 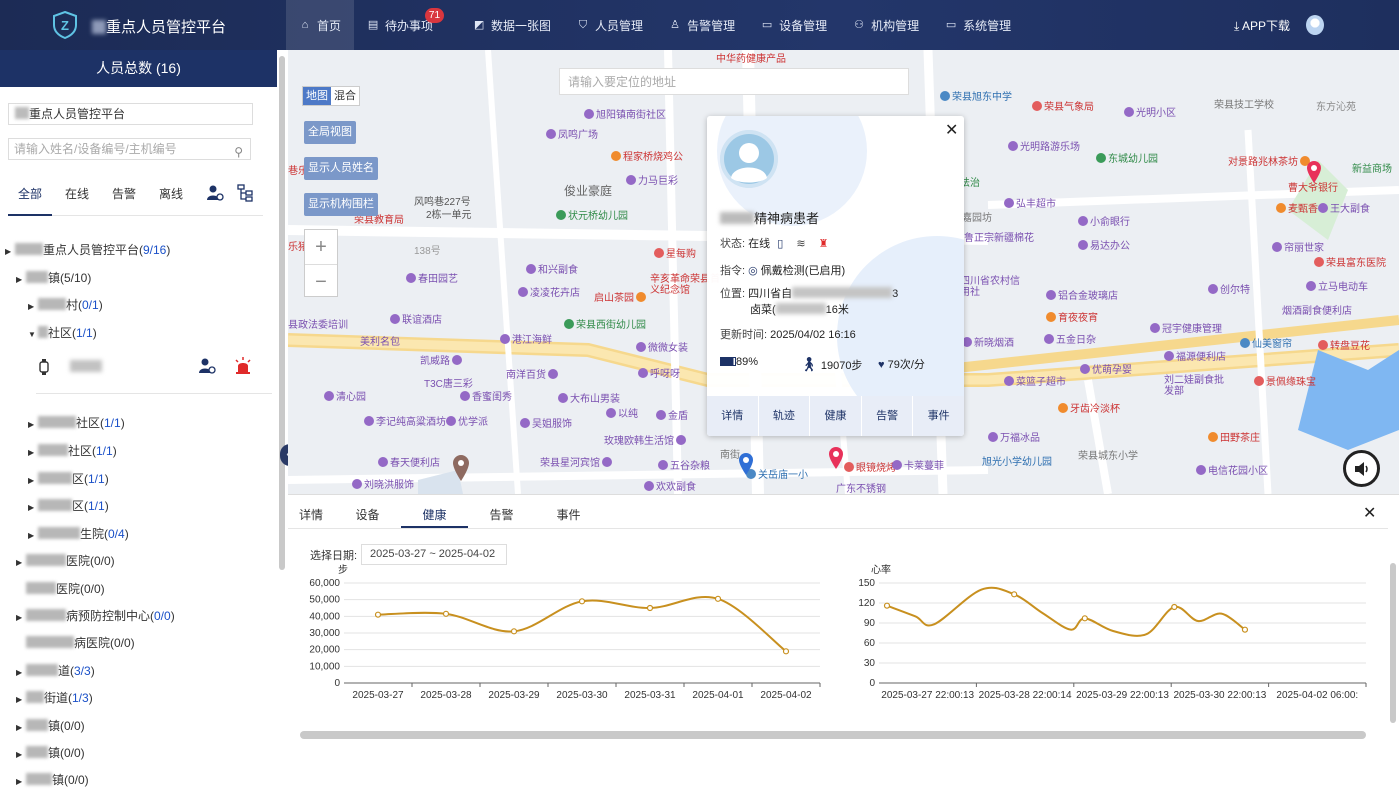 What do you see at coordinates (672, 414) in the screenshot?
I see `map-poi-label: 金盾` at bounding box center [672, 414].